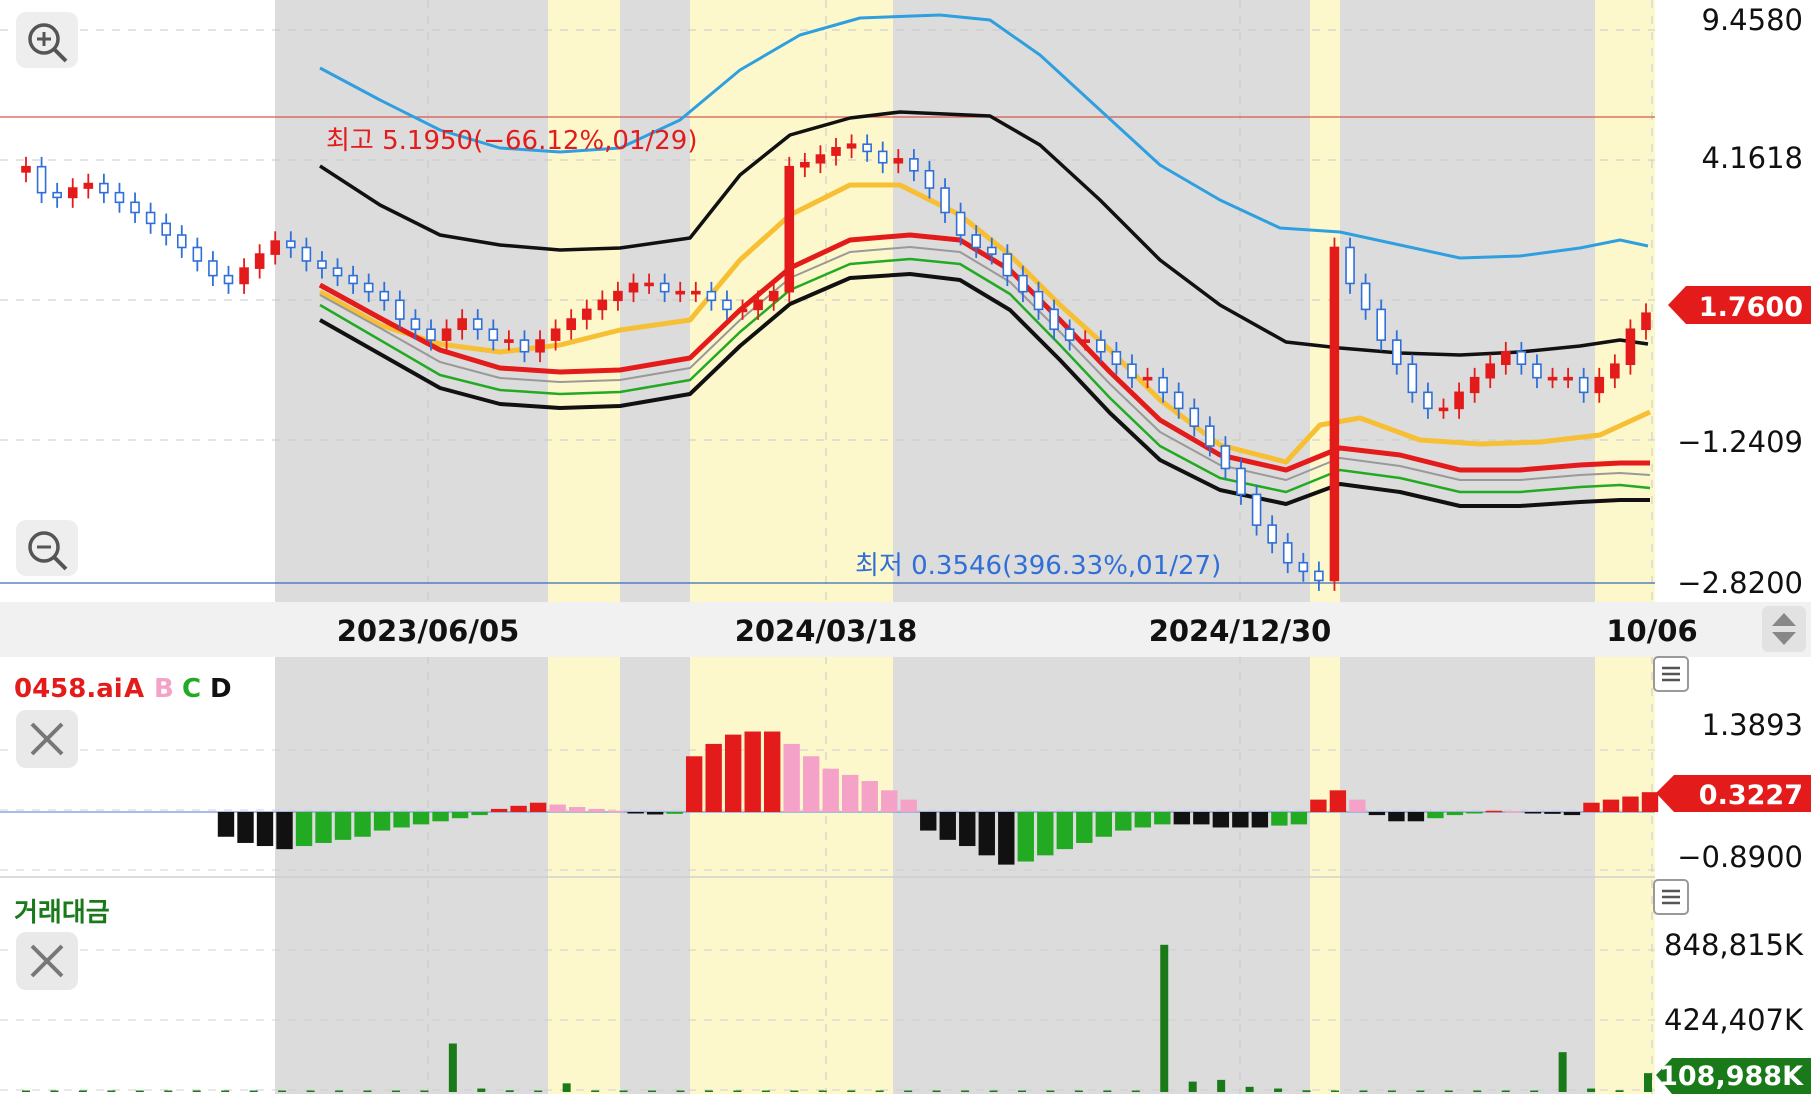  What do you see at coordinates (1240, 631) in the screenshot?
I see `x-tick-label: 2024/12/30` at bounding box center [1240, 631].